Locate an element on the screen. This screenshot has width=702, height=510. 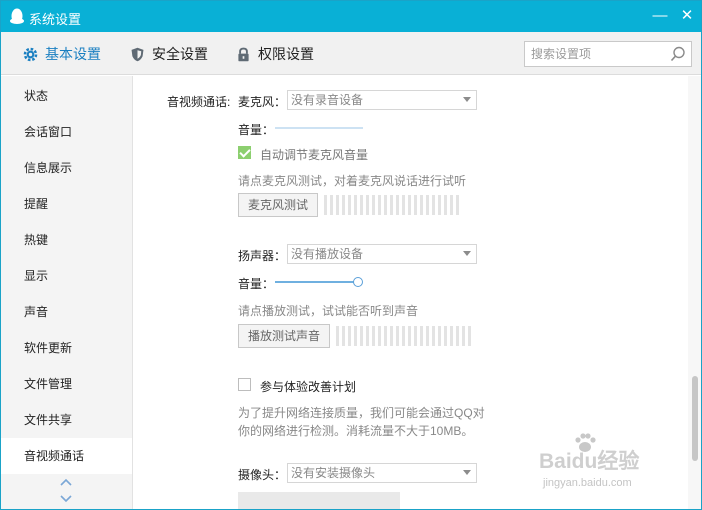
microphone-volume-label: 音量： is located at coordinates (256, 130).